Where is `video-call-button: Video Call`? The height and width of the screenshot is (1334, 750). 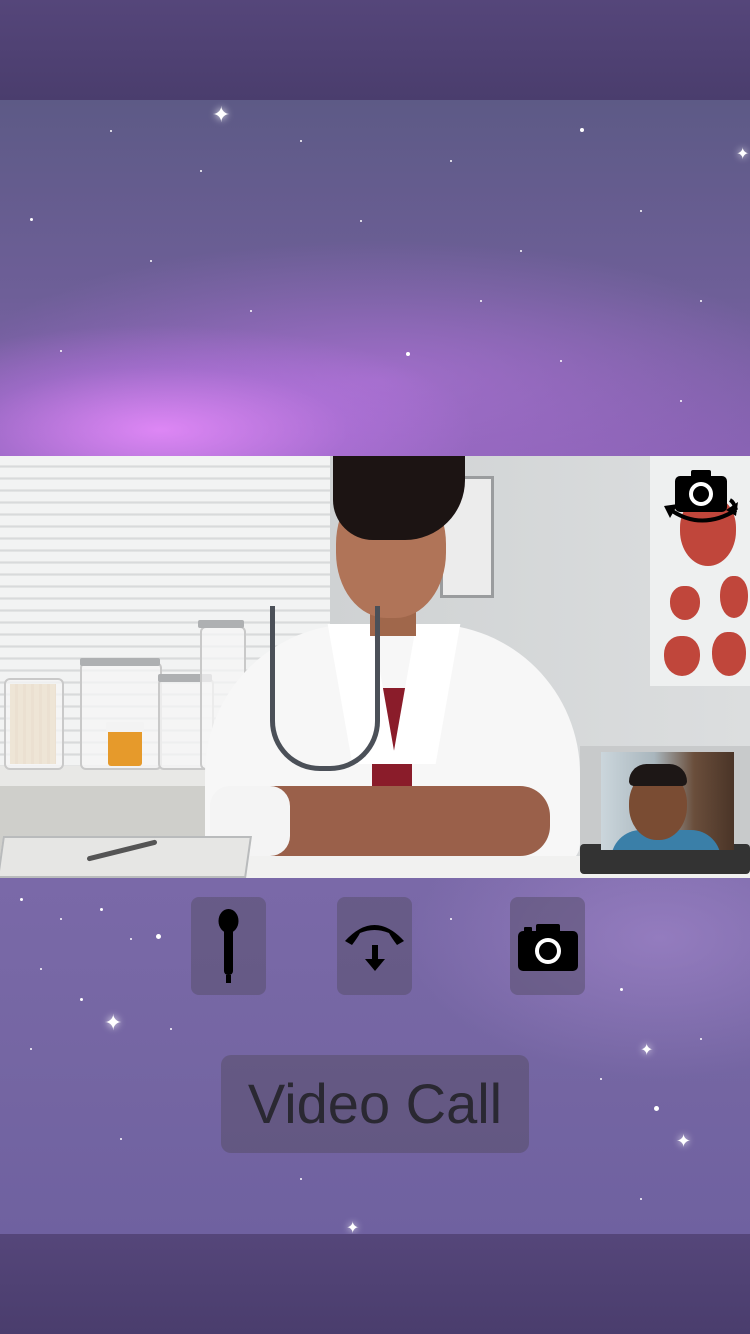
video-call-button: Video Call is located at coordinates (375, 1104).